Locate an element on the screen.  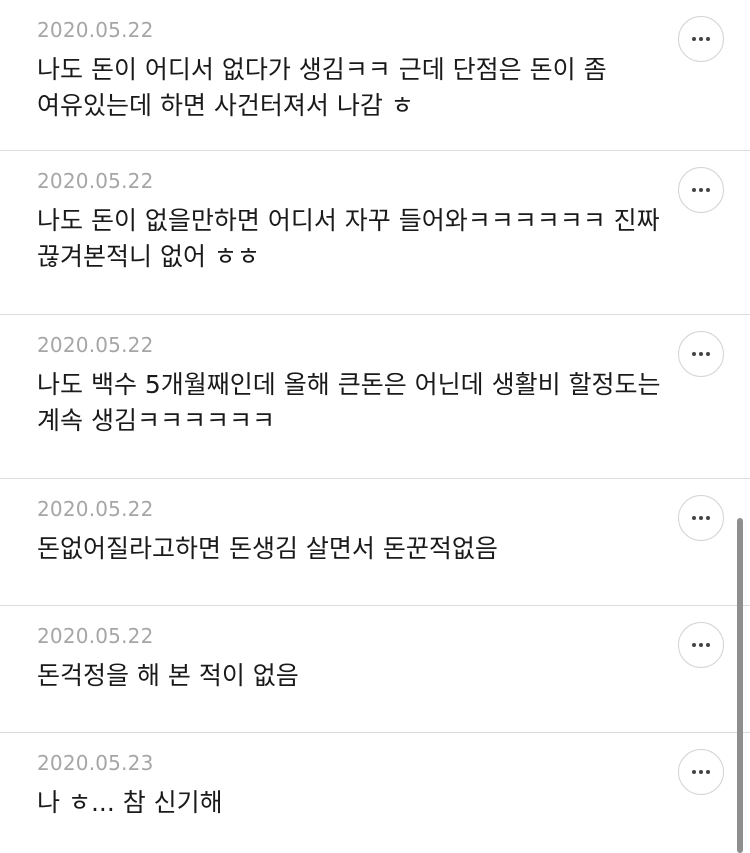
comment-date: 2020.05.23 is located at coordinates (95, 763).